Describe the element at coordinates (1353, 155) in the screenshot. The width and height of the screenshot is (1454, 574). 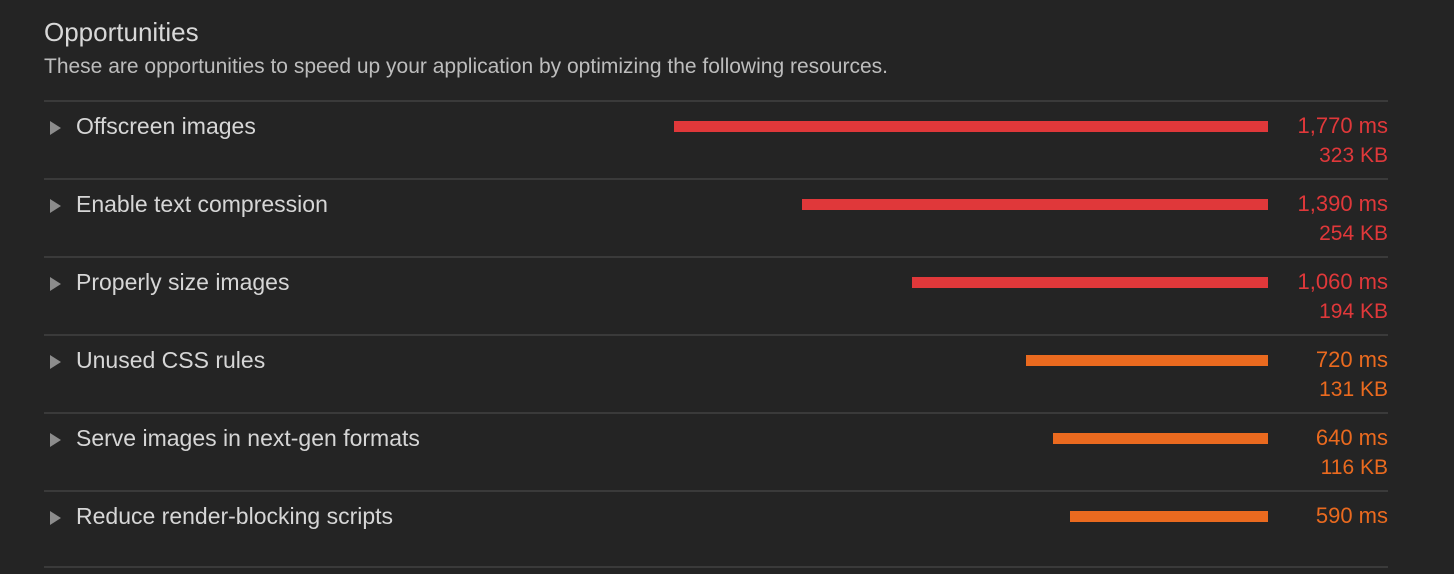
I see `savings-kb: 323 KB` at that location.